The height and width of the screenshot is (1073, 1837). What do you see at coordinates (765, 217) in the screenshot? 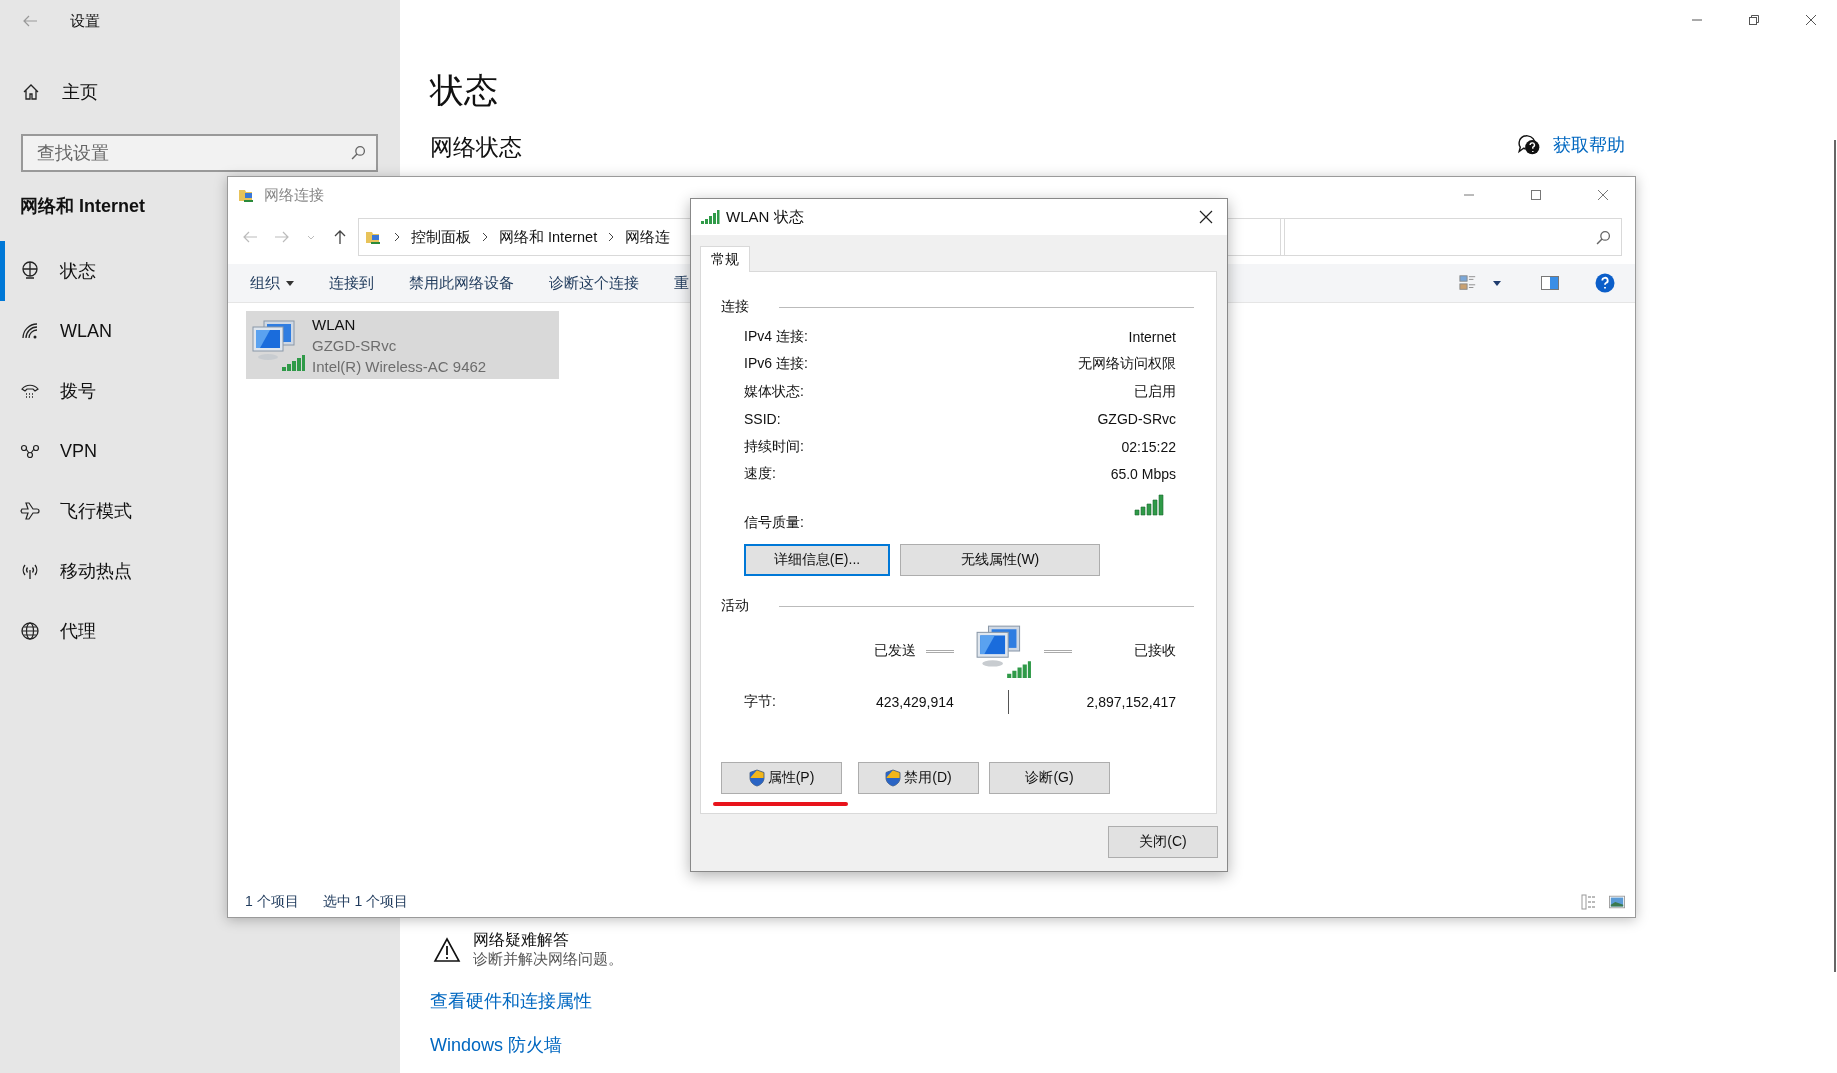
I see `dialog-title: WLAN 状态` at bounding box center [765, 217].